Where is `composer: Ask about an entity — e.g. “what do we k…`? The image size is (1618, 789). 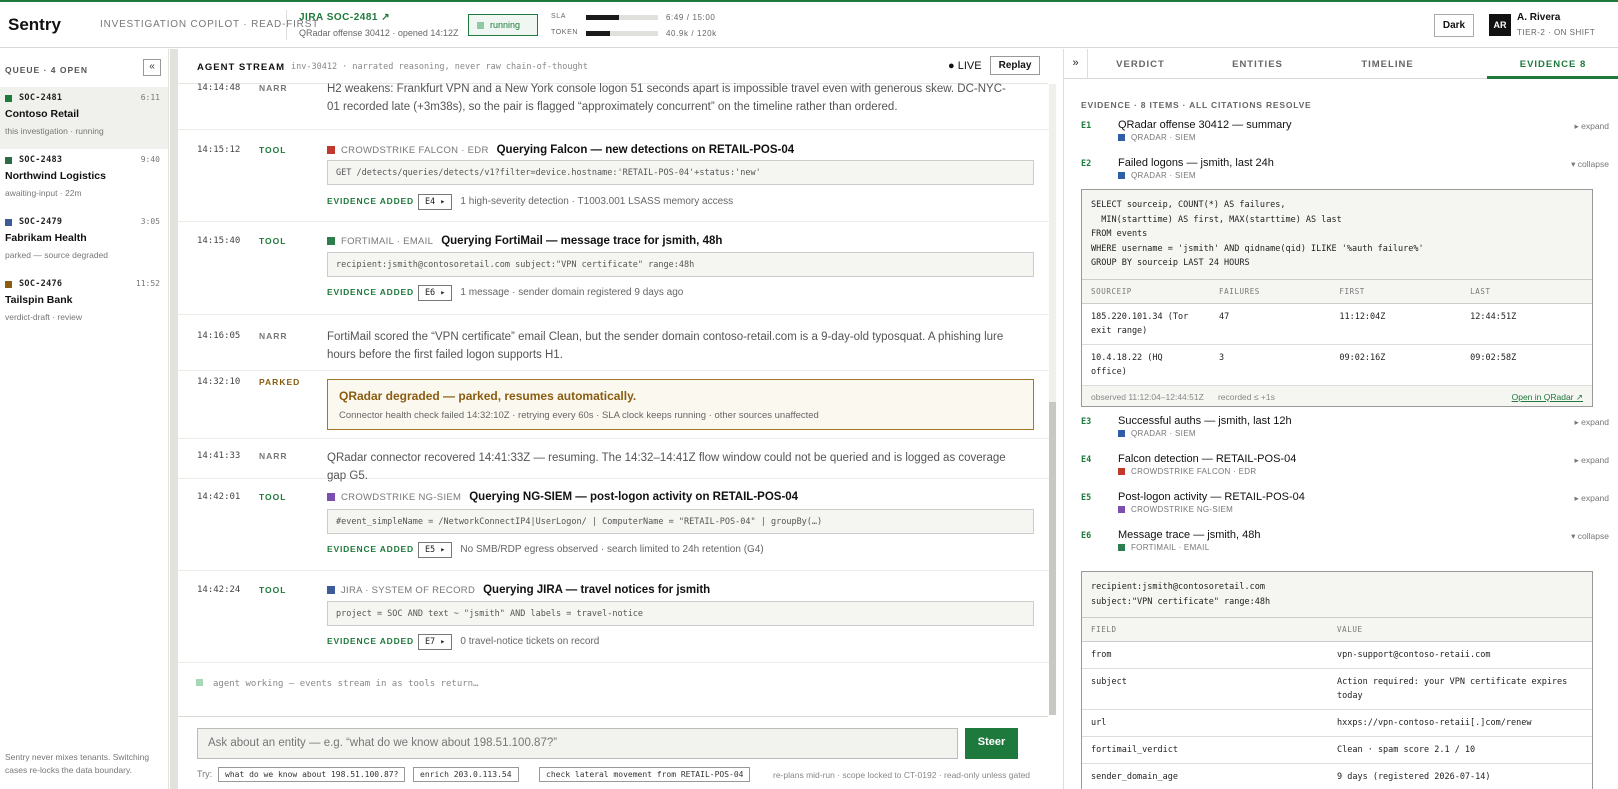 composer: Ask about an entity — e.g. “what do we k… is located at coordinates (613, 752).